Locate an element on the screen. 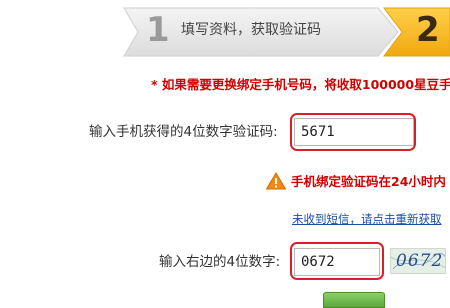 Image resolution: width=450 pixels, height=308 pixels. phone-code-label: 输入手机获得的4位数字验证码: is located at coordinates (183, 132).